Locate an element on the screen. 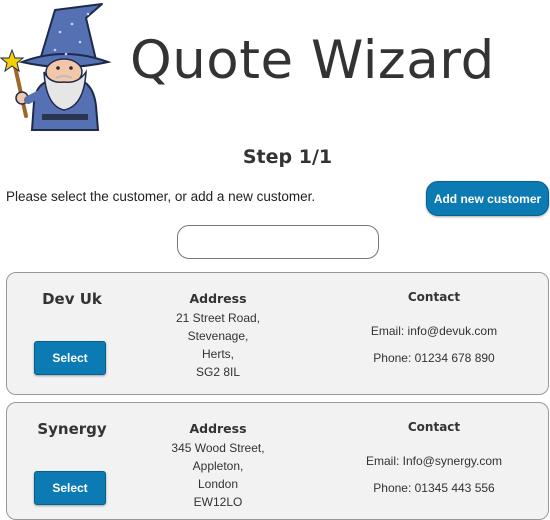 The height and width of the screenshot is (520, 550). customer-name: Dev Uk is located at coordinates (72, 299).